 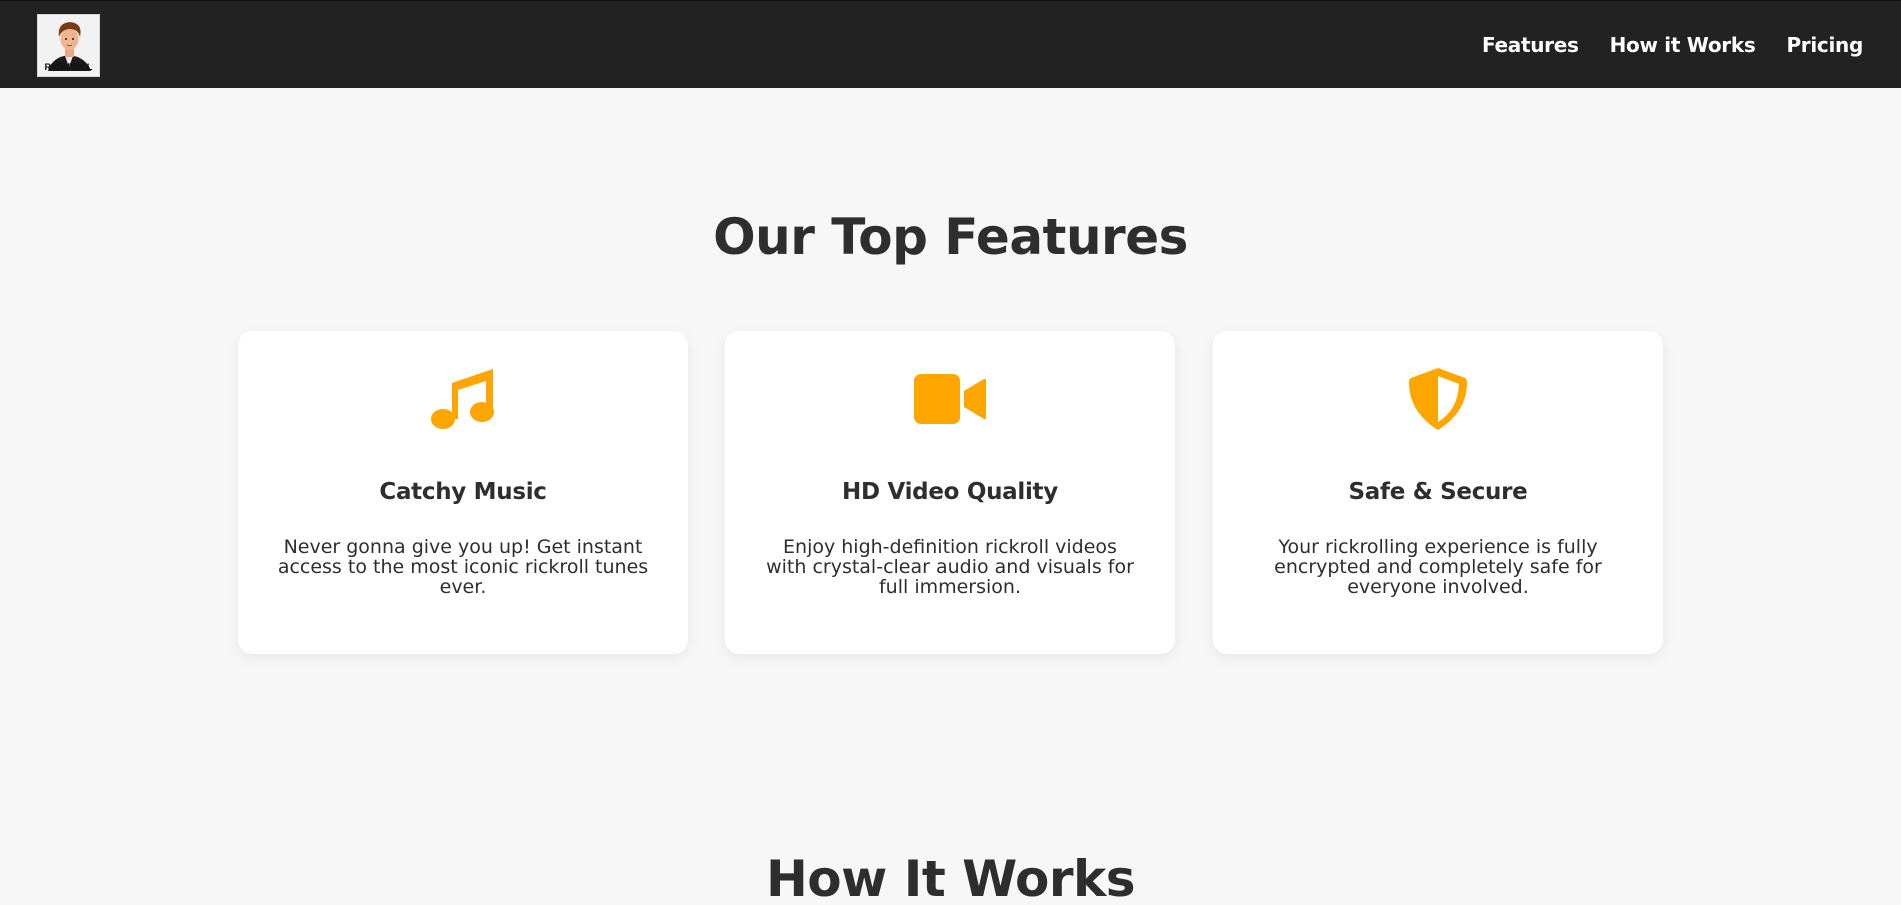 I want to click on shield-icon, so click(x=1438, y=399).